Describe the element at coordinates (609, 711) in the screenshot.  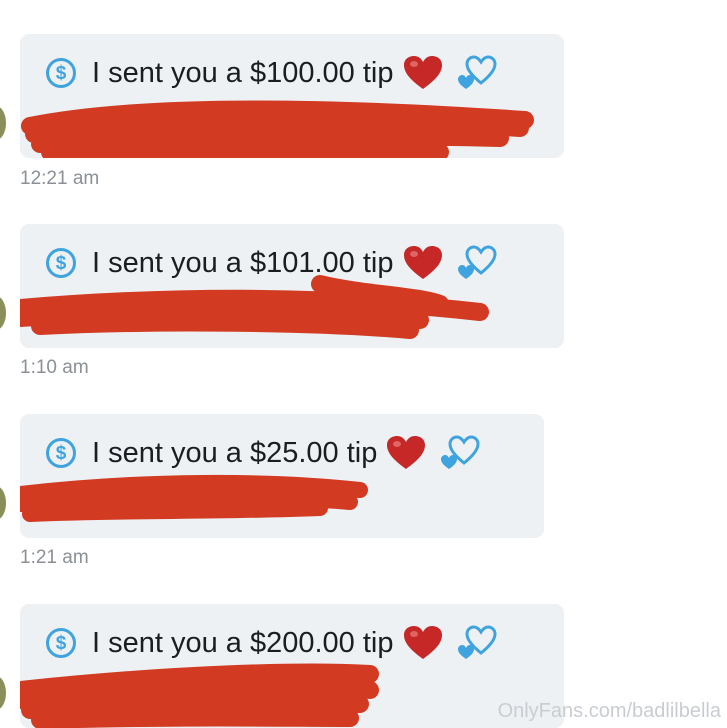
I see `watermark: OnlyFans.com/badlilbella` at that location.